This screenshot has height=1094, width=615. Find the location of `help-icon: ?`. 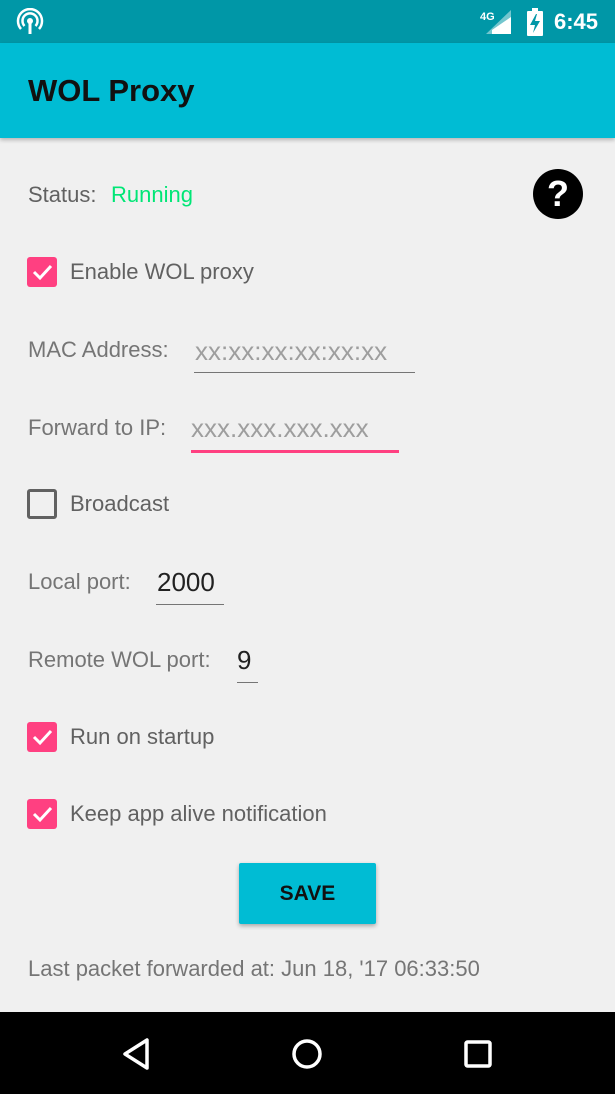

help-icon: ? is located at coordinates (558, 193).